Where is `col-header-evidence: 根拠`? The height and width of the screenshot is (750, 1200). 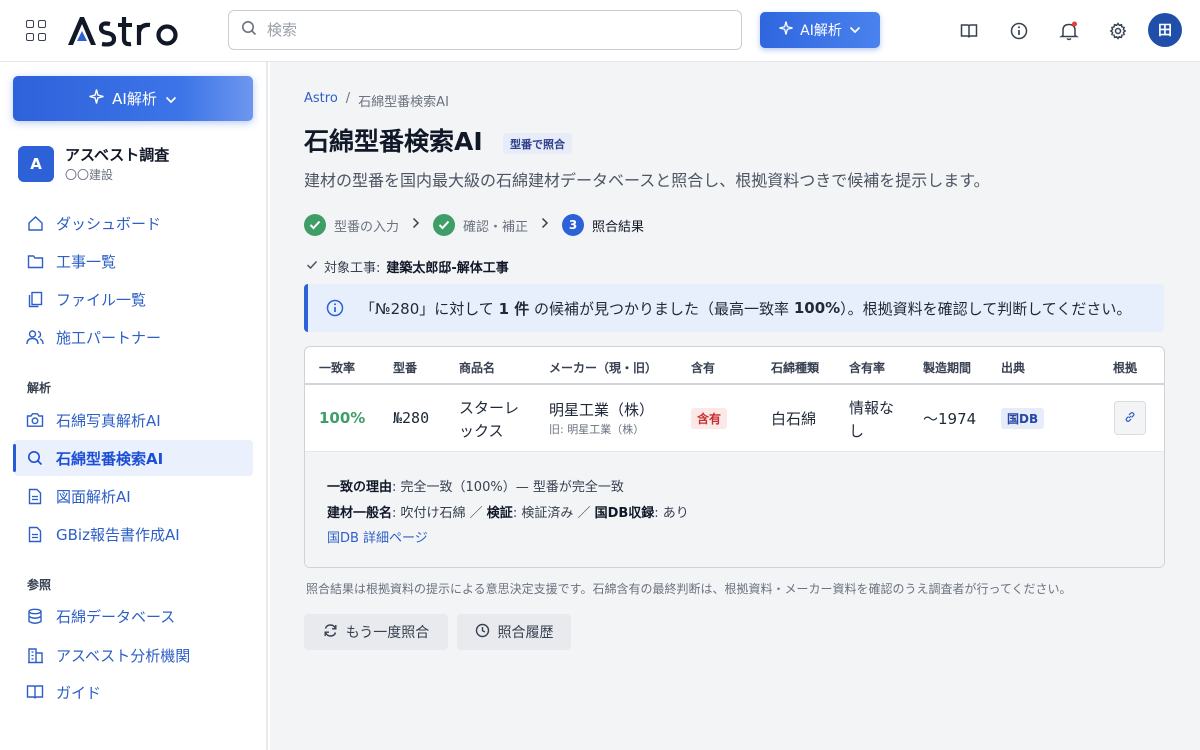 col-header-evidence: 根拠 is located at coordinates (1125, 368).